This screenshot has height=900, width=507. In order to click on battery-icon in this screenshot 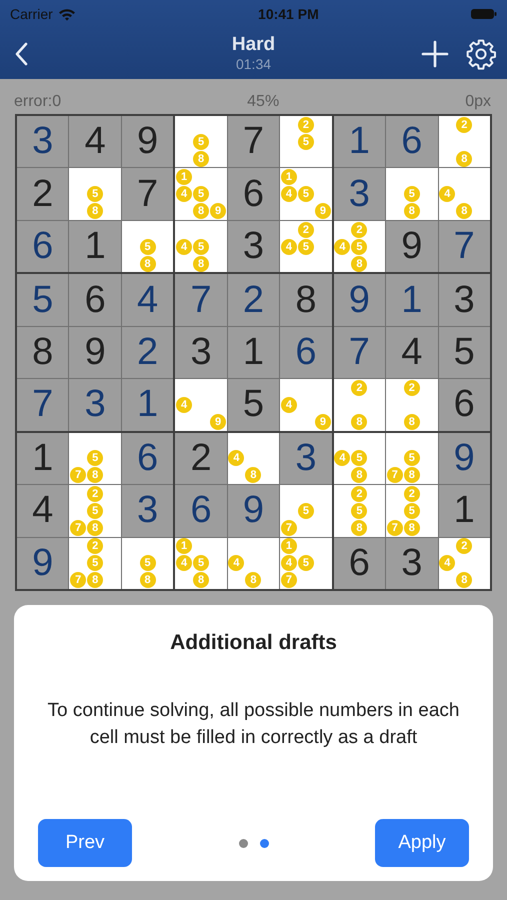, I will do `click(483, 14)`.